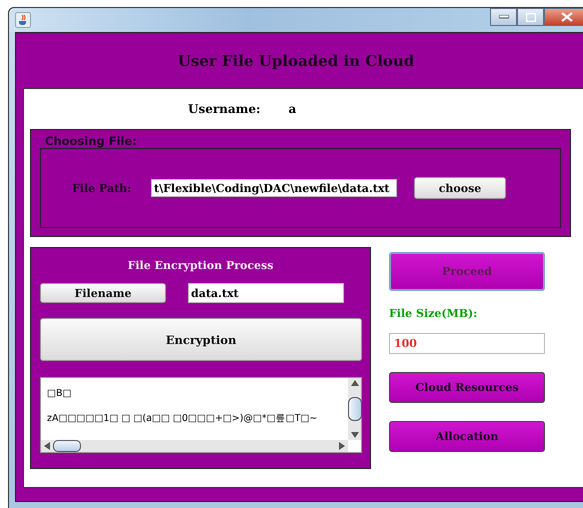  What do you see at coordinates (354, 383) in the screenshot?
I see `up-arrow-icon` at bounding box center [354, 383].